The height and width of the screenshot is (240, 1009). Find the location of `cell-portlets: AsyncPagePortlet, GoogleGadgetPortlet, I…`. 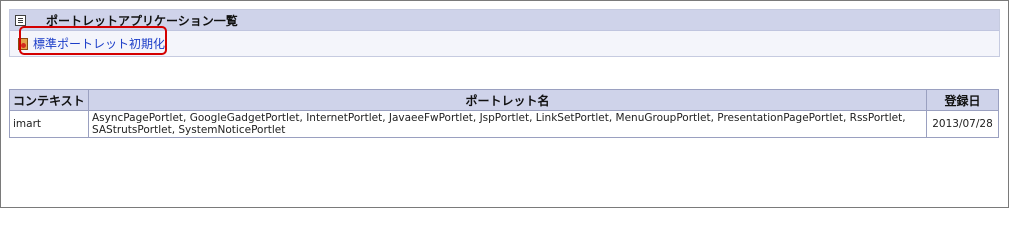

cell-portlets: AsyncPagePortlet, GoogleGadgetPortlet, I… is located at coordinates (507, 124).